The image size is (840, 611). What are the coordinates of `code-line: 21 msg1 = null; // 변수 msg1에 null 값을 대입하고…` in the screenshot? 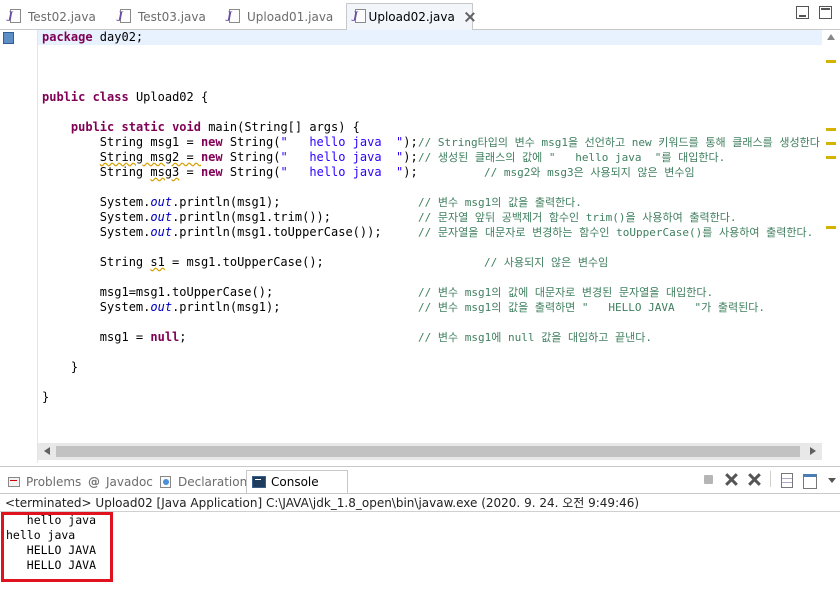 It's located at (430, 337).